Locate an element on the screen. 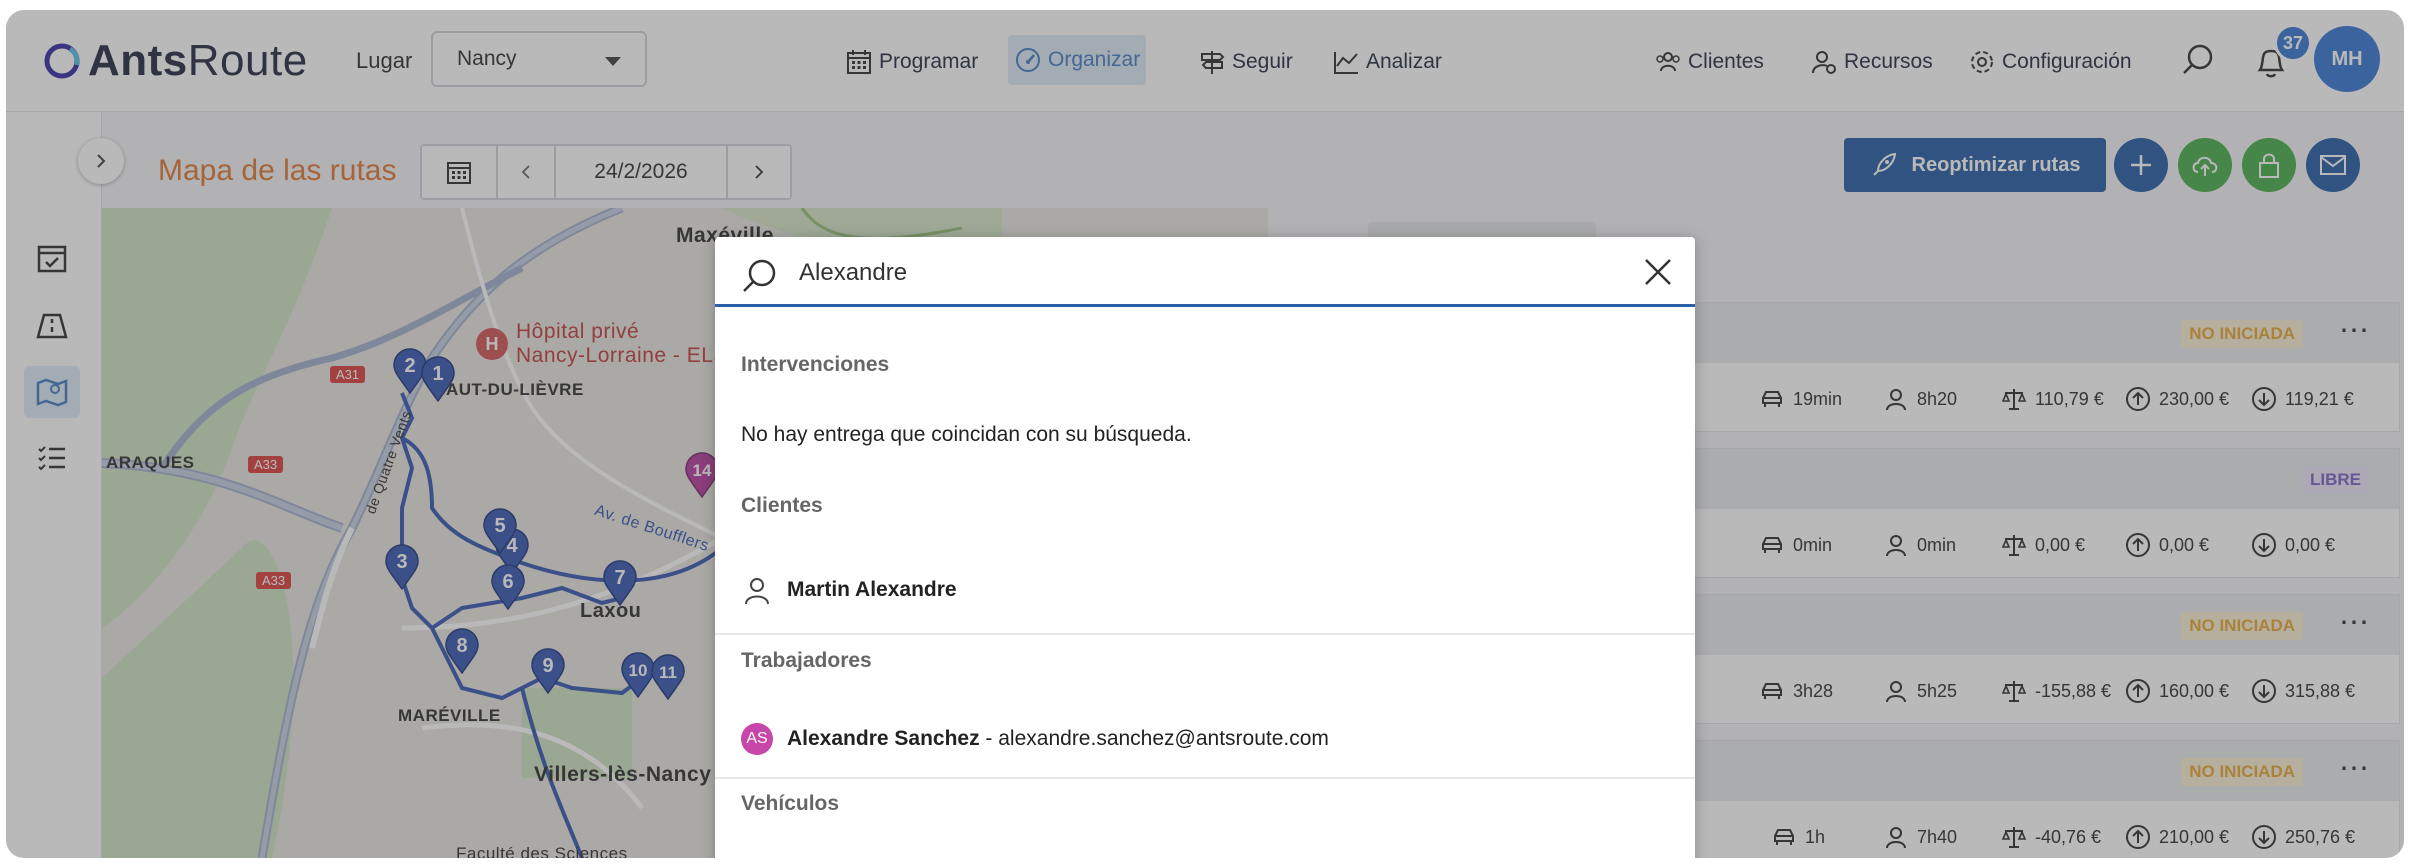 Image resolution: width=2410 pixels, height=865 pixels. search-icon is located at coordinates (759, 275).